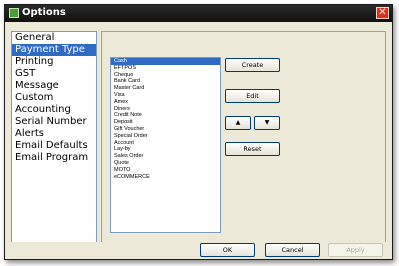  I want to click on edit-button: Edit, so click(252, 96).